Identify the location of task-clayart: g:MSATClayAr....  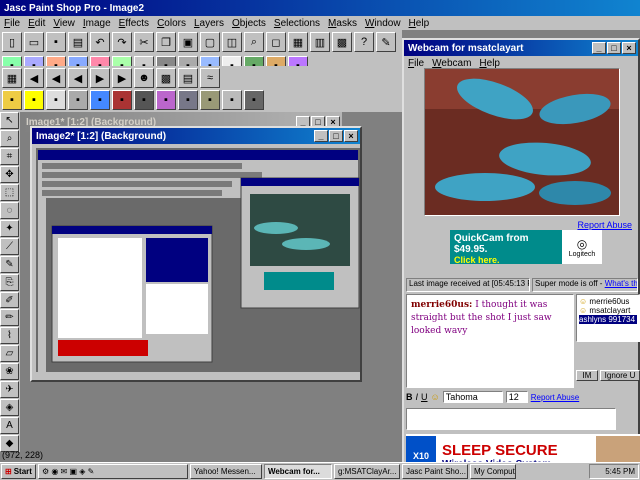
(366, 471).